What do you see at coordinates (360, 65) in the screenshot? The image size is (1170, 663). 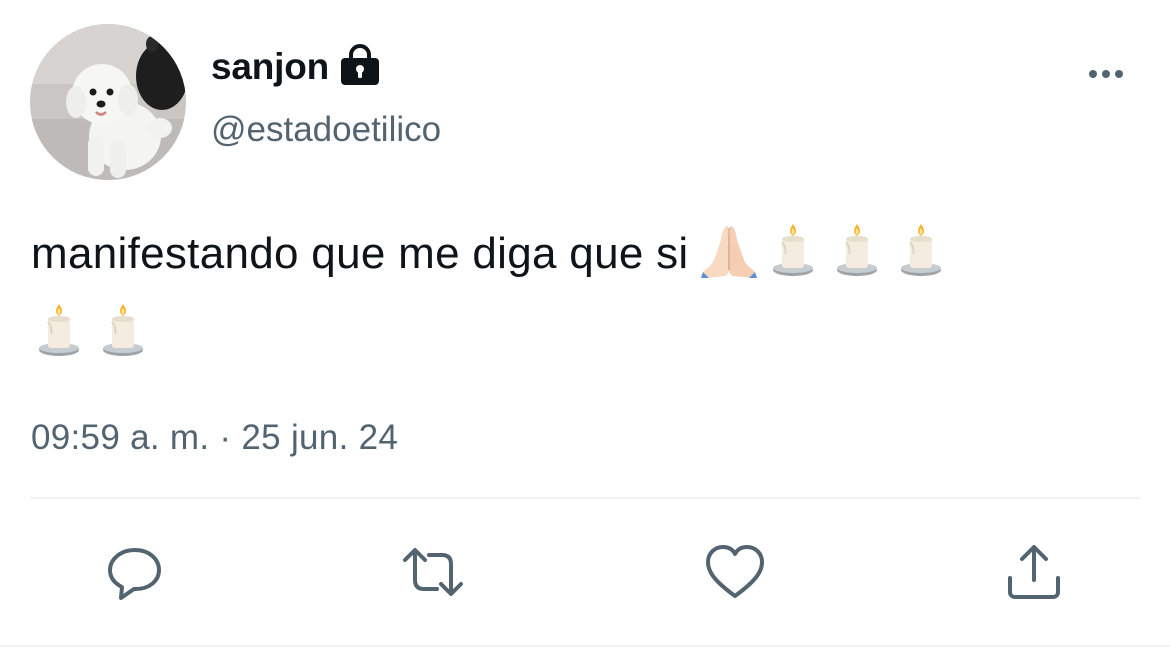 I see `lock-icon` at bounding box center [360, 65].